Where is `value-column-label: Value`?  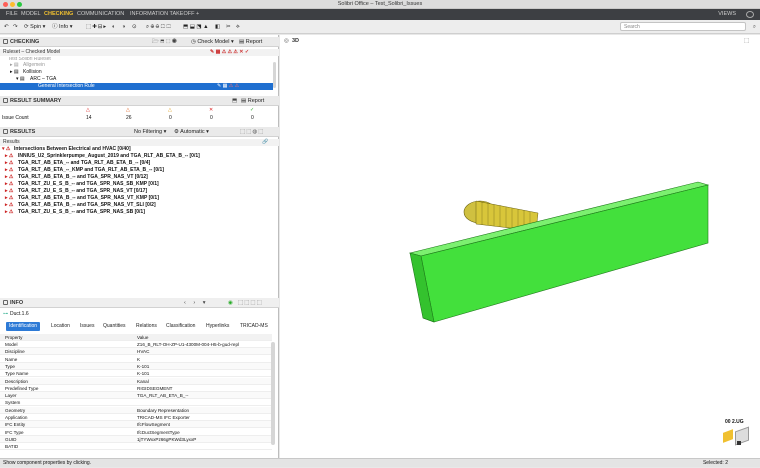
value-column-label: Value is located at coordinates (143, 337).